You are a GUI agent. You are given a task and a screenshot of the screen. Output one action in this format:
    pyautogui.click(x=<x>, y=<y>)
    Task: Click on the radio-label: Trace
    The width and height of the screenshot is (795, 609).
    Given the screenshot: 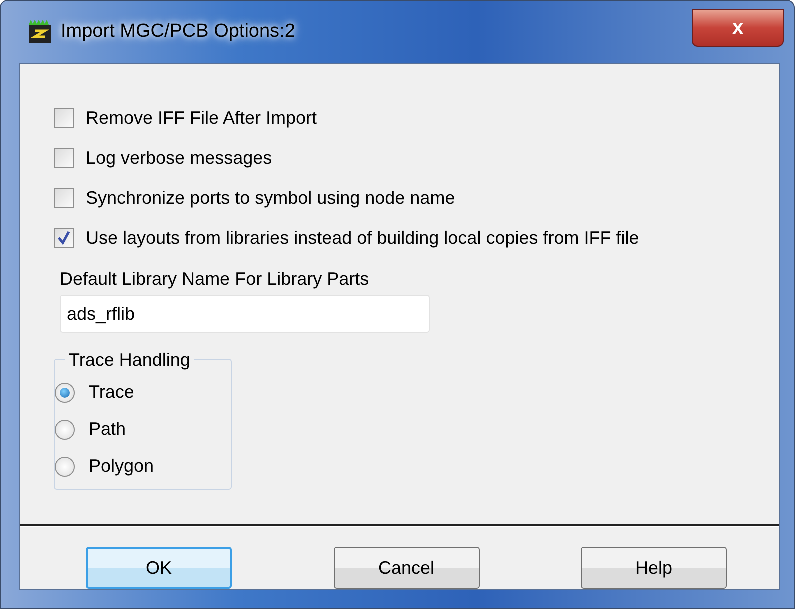 What is the action you would take?
    pyautogui.click(x=111, y=392)
    